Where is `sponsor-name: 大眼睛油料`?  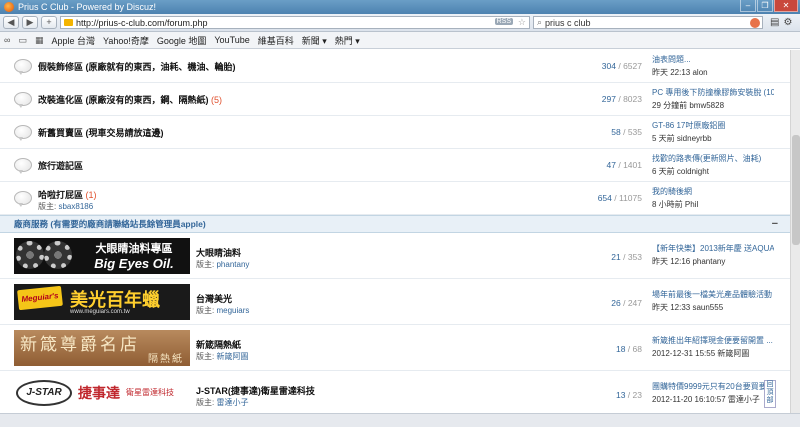
sponsor-name: 大眼睛油料 is located at coordinates (218, 252).